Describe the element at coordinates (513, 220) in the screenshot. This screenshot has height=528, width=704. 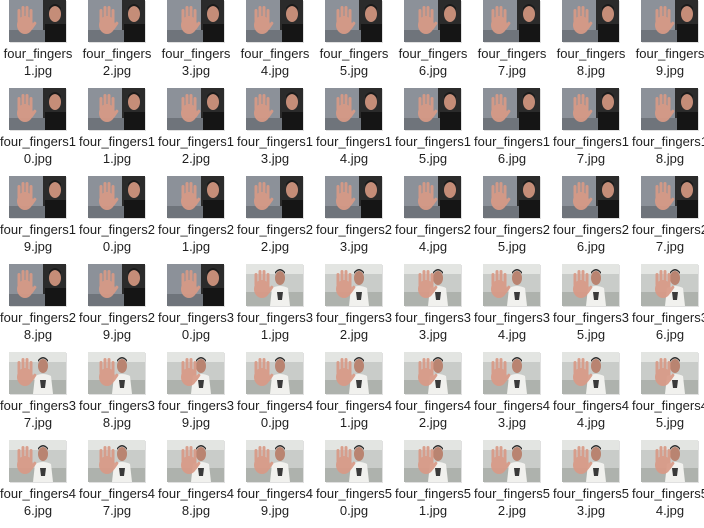
I see `file-item: four_fingers25.jpg` at that location.